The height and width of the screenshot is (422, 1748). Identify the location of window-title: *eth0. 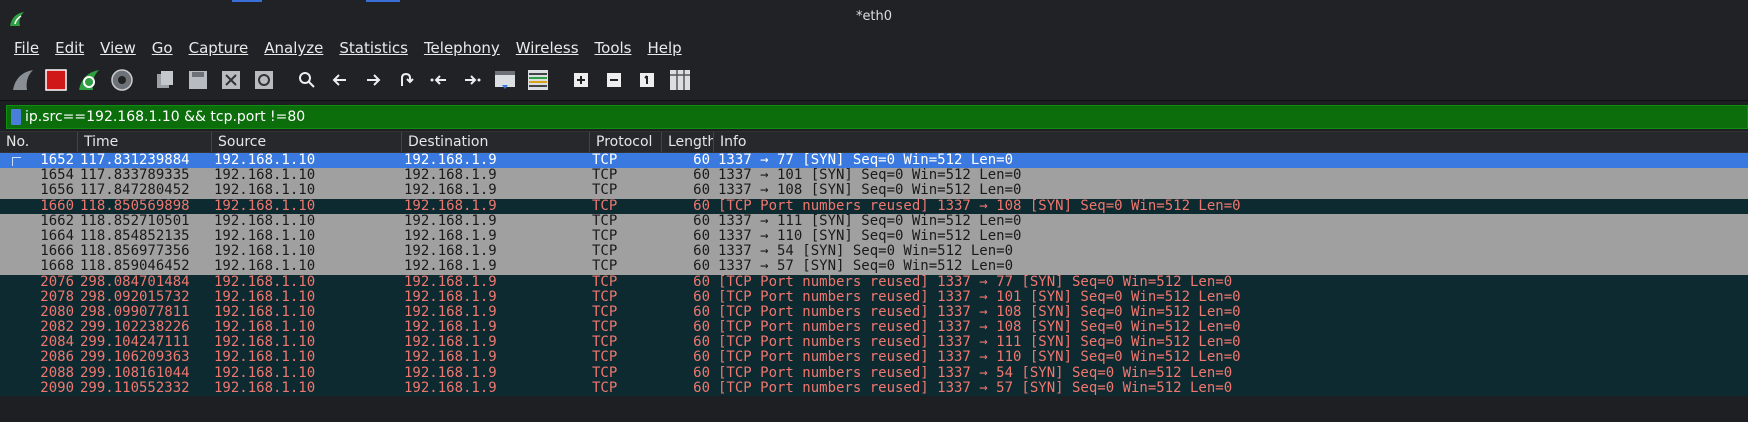
(874, 16).